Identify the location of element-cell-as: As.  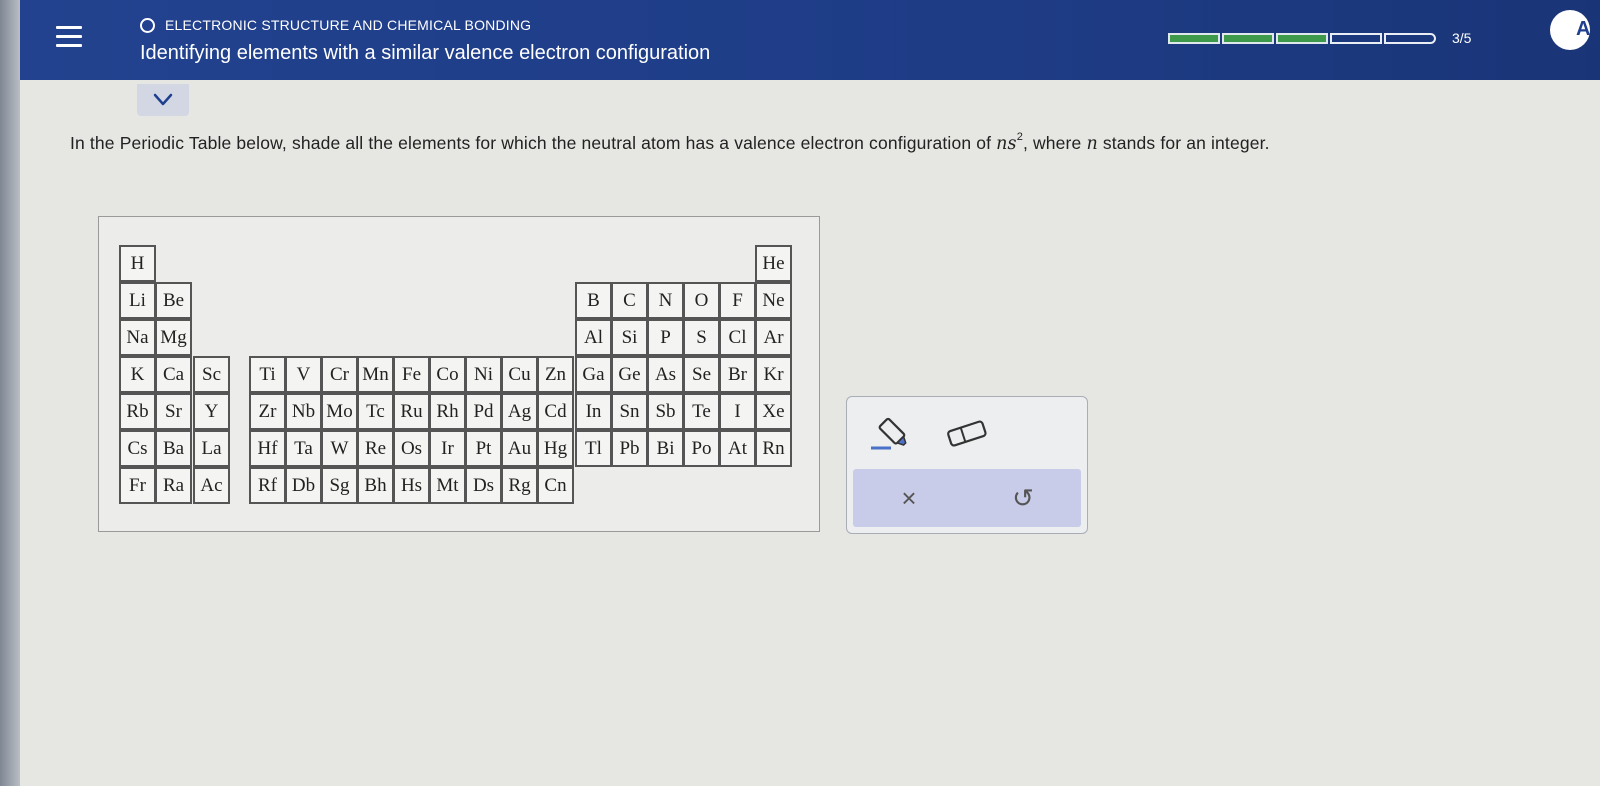
(665, 374).